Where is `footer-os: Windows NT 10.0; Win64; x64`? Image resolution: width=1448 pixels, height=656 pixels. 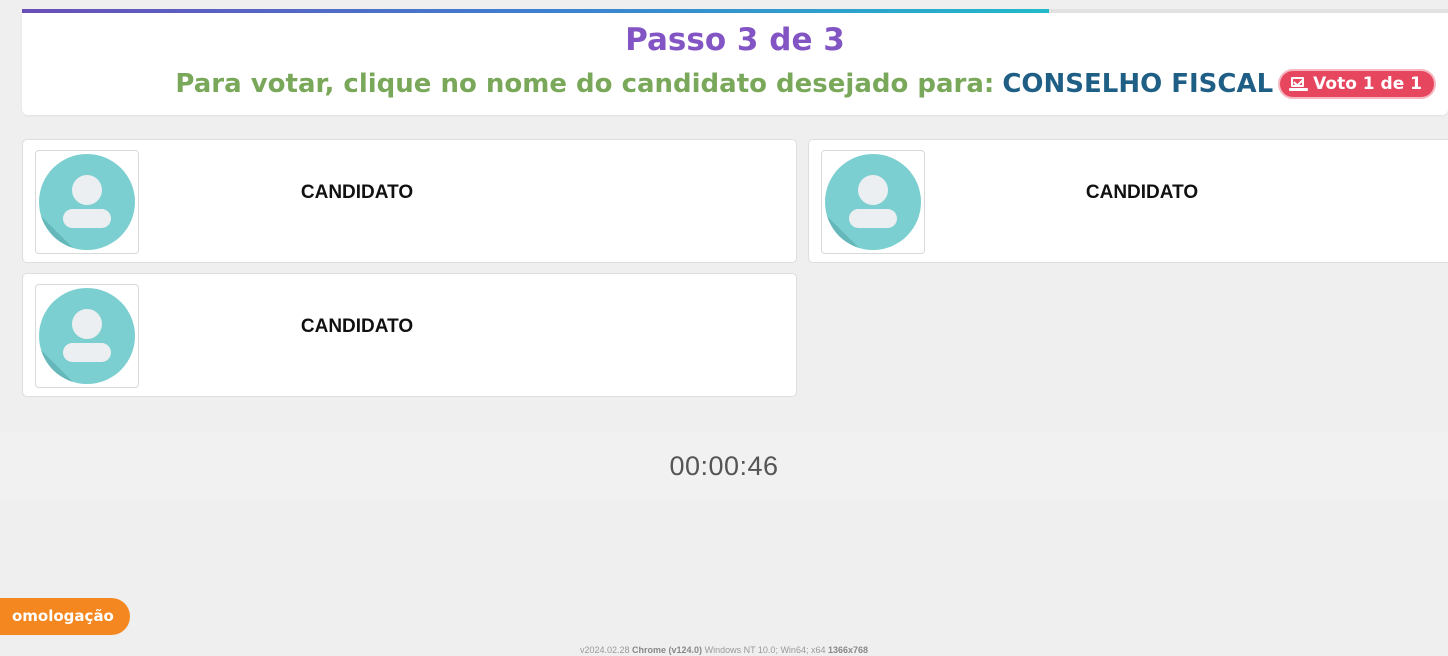
footer-os: Windows NT 10.0; Win64; x64 is located at coordinates (765, 650).